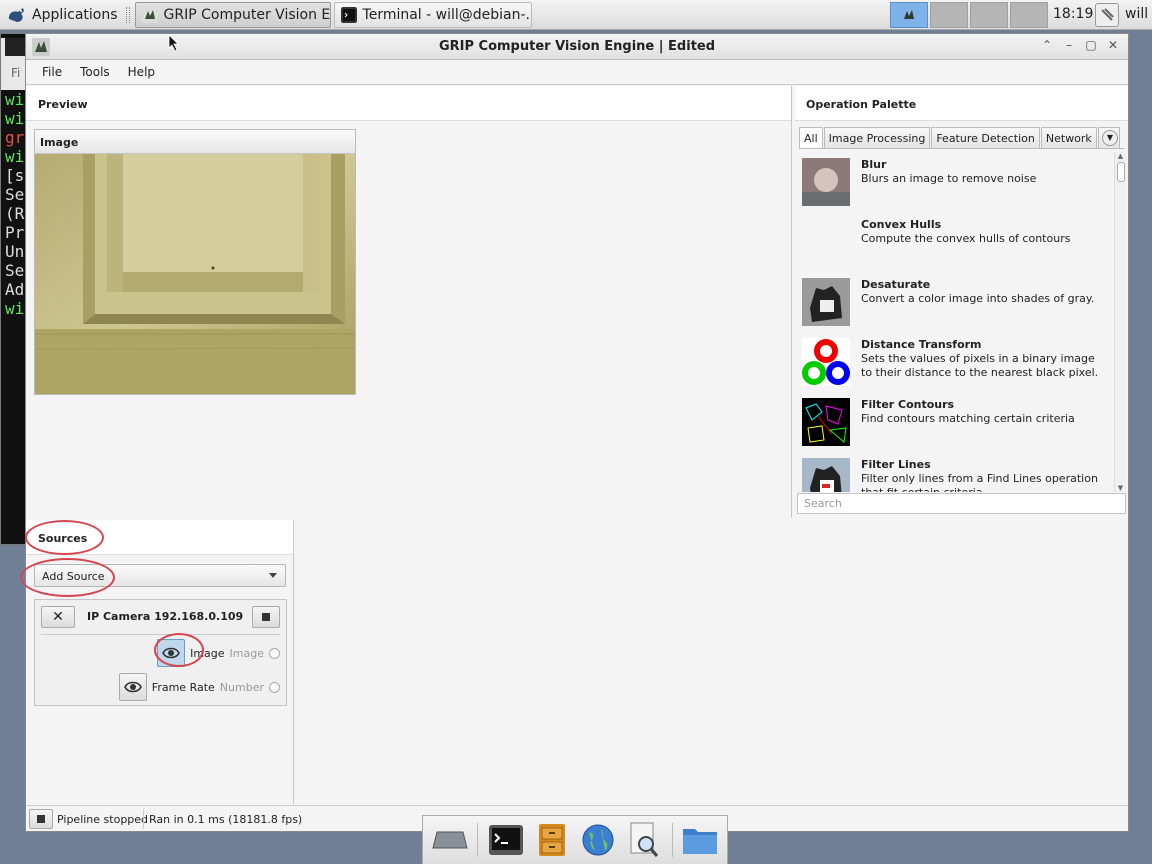 The width and height of the screenshot is (1152, 864). What do you see at coordinates (195, 142) in the screenshot?
I see `image-preview-title: Image` at bounding box center [195, 142].